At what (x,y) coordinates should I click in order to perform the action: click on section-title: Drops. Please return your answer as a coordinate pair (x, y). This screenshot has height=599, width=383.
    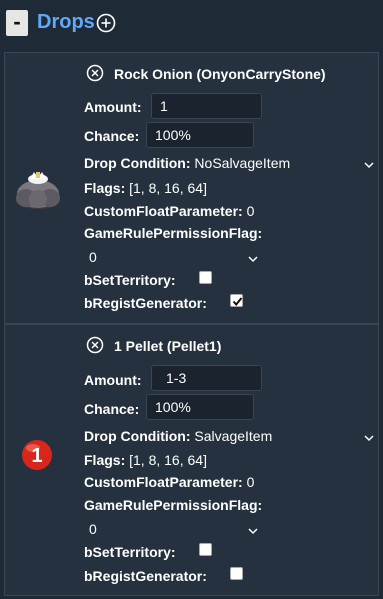
    Looking at the image, I should click on (66, 22).